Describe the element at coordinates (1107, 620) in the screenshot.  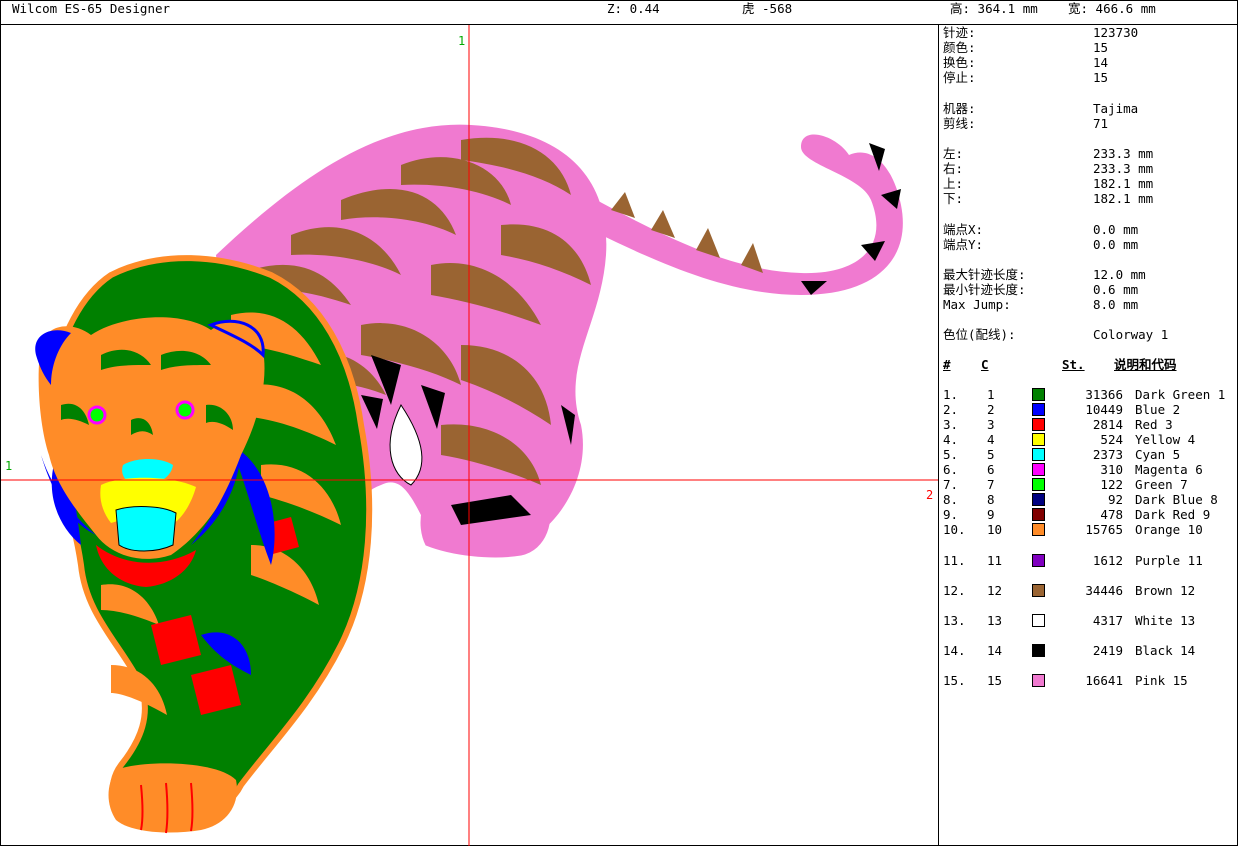
I see `stitch-count: 4317` at that location.